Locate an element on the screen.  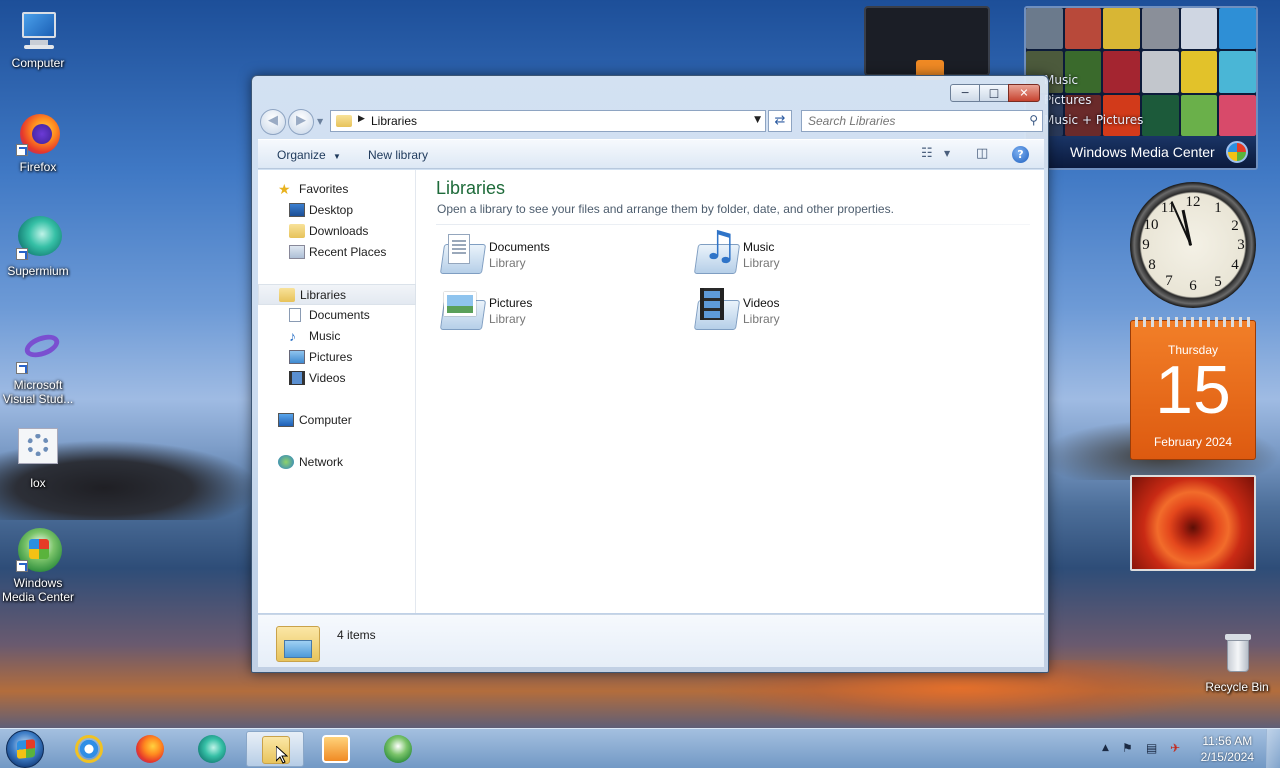
nav-item-desktop: Desktop is located at coordinates (337, 210).